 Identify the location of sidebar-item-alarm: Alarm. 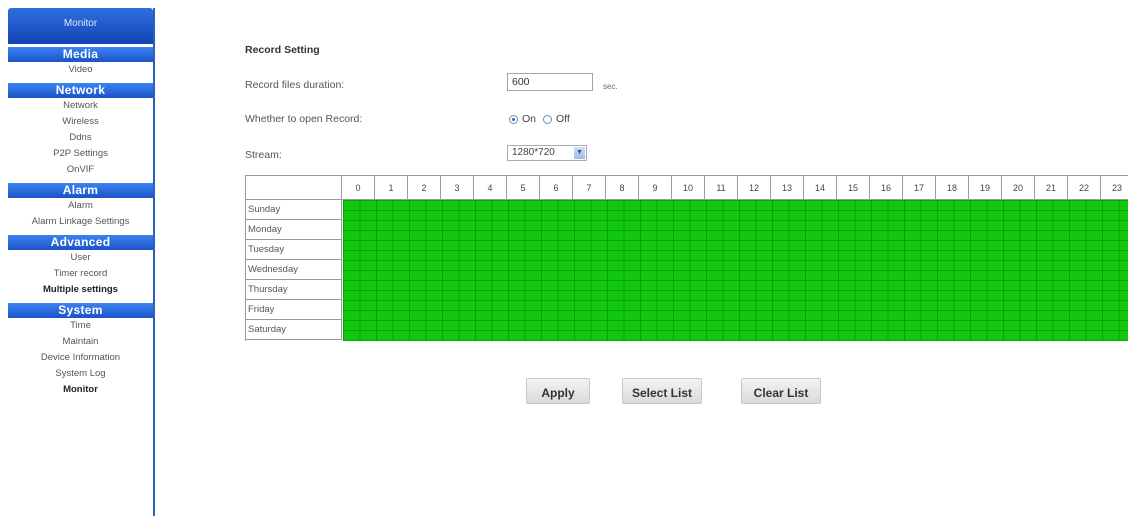
(80, 206).